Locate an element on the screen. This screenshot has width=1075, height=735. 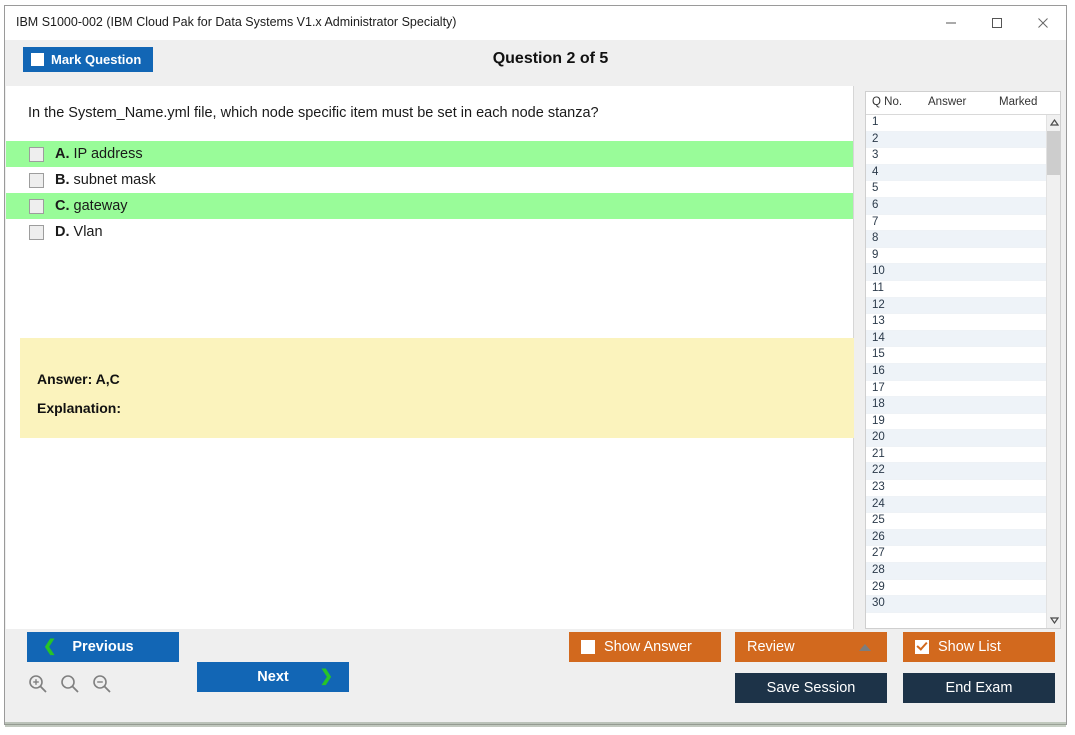
question-list-row: 4 is located at coordinates (956, 173).